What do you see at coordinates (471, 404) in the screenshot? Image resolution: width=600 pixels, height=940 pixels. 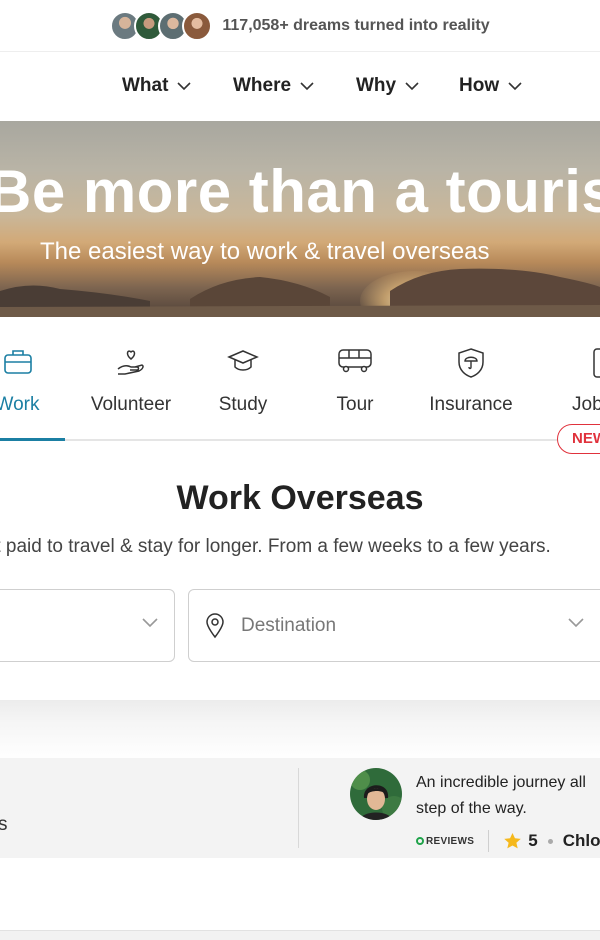 I see `tab-label: Insurance` at bounding box center [471, 404].